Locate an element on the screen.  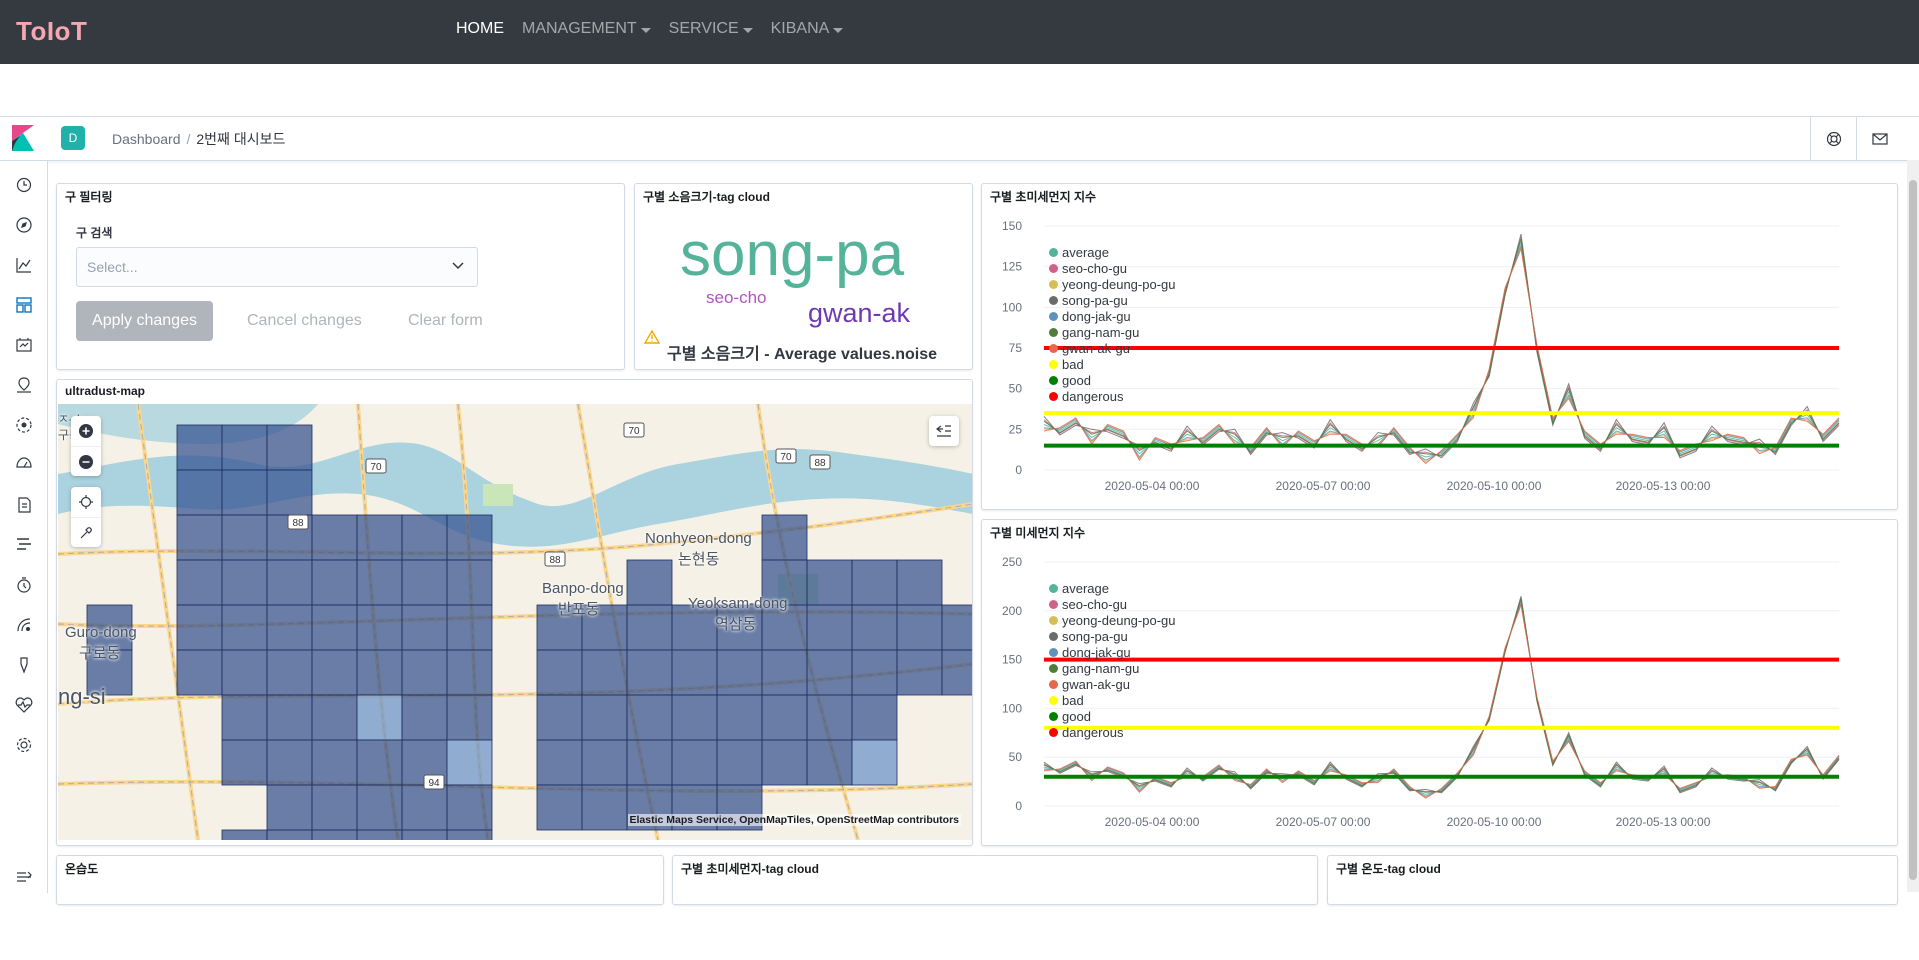
y-tick-label: 100 is located at coordinates (1012, 708).